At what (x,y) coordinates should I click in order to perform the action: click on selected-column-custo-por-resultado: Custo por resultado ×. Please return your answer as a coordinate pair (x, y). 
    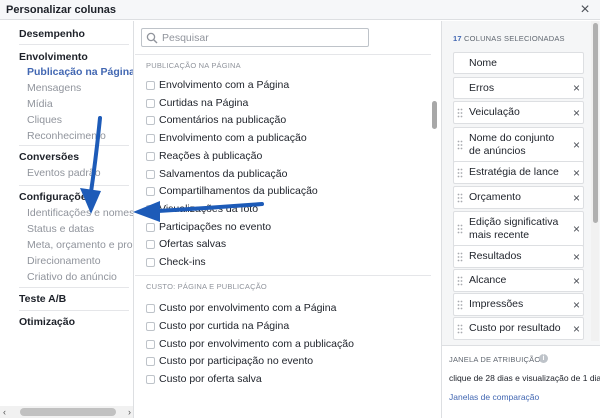
    Looking at the image, I should click on (518, 328).